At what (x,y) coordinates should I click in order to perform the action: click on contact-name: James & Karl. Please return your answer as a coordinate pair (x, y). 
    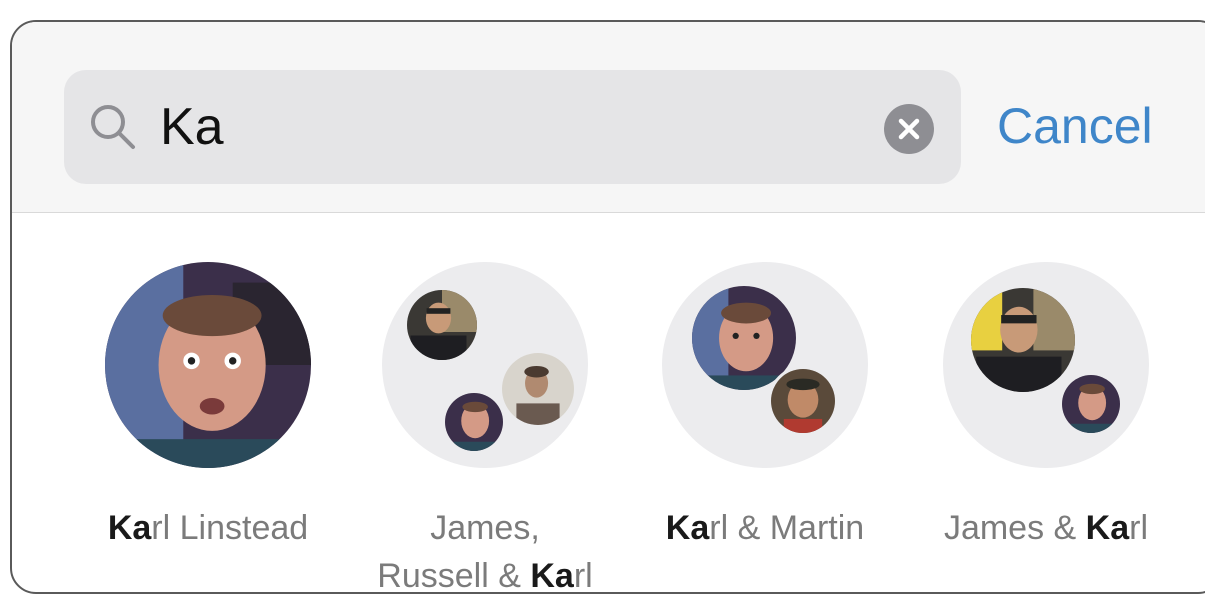
    Looking at the image, I should click on (1046, 528).